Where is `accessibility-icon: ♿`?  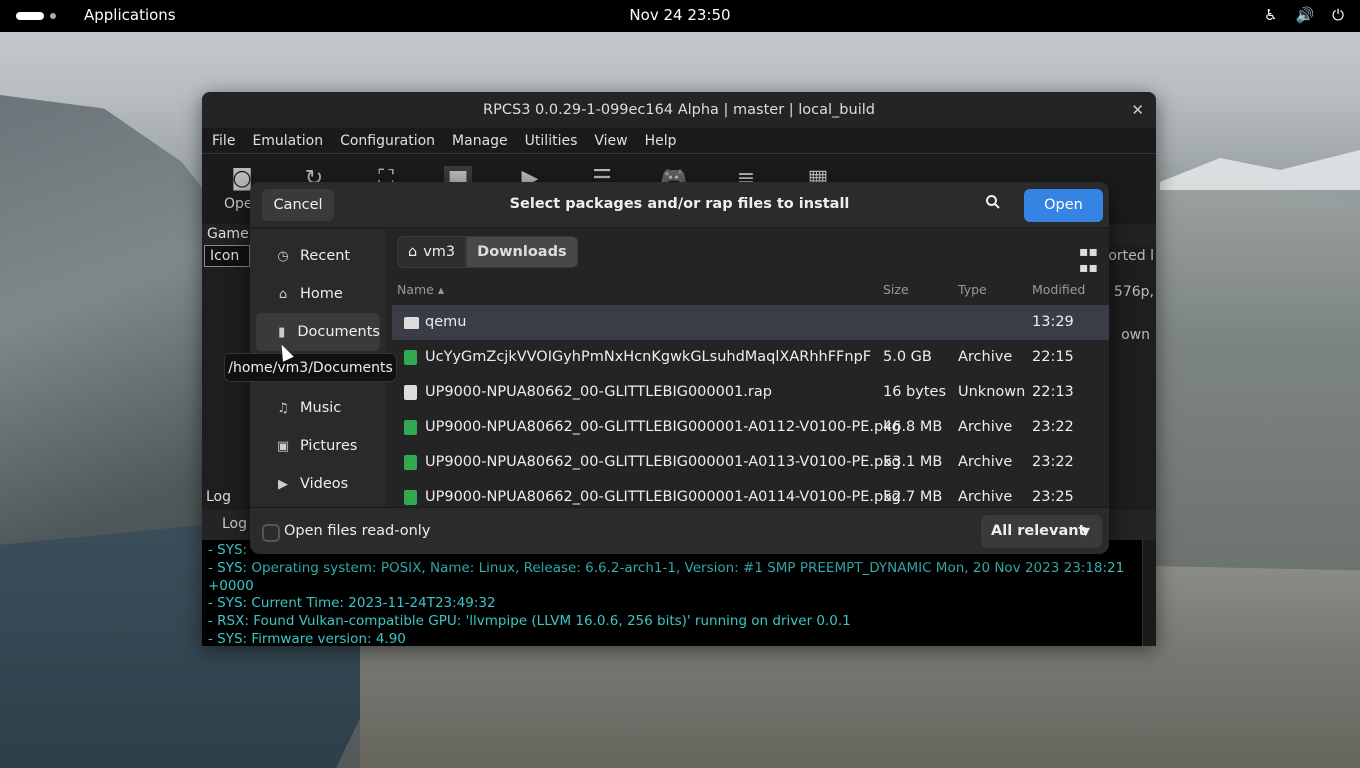
accessibility-icon: ♿ is located at coordinates (1270, 15).